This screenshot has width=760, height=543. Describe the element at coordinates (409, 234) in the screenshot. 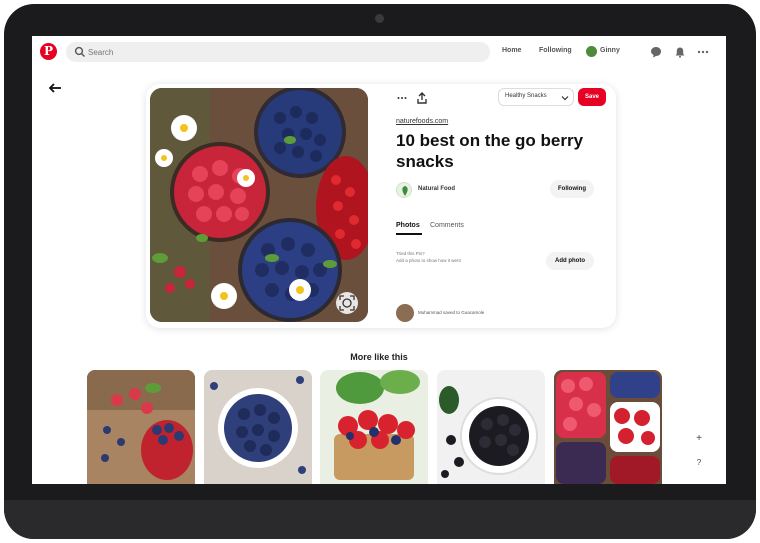

I see `active-tab-indicator` at that location.